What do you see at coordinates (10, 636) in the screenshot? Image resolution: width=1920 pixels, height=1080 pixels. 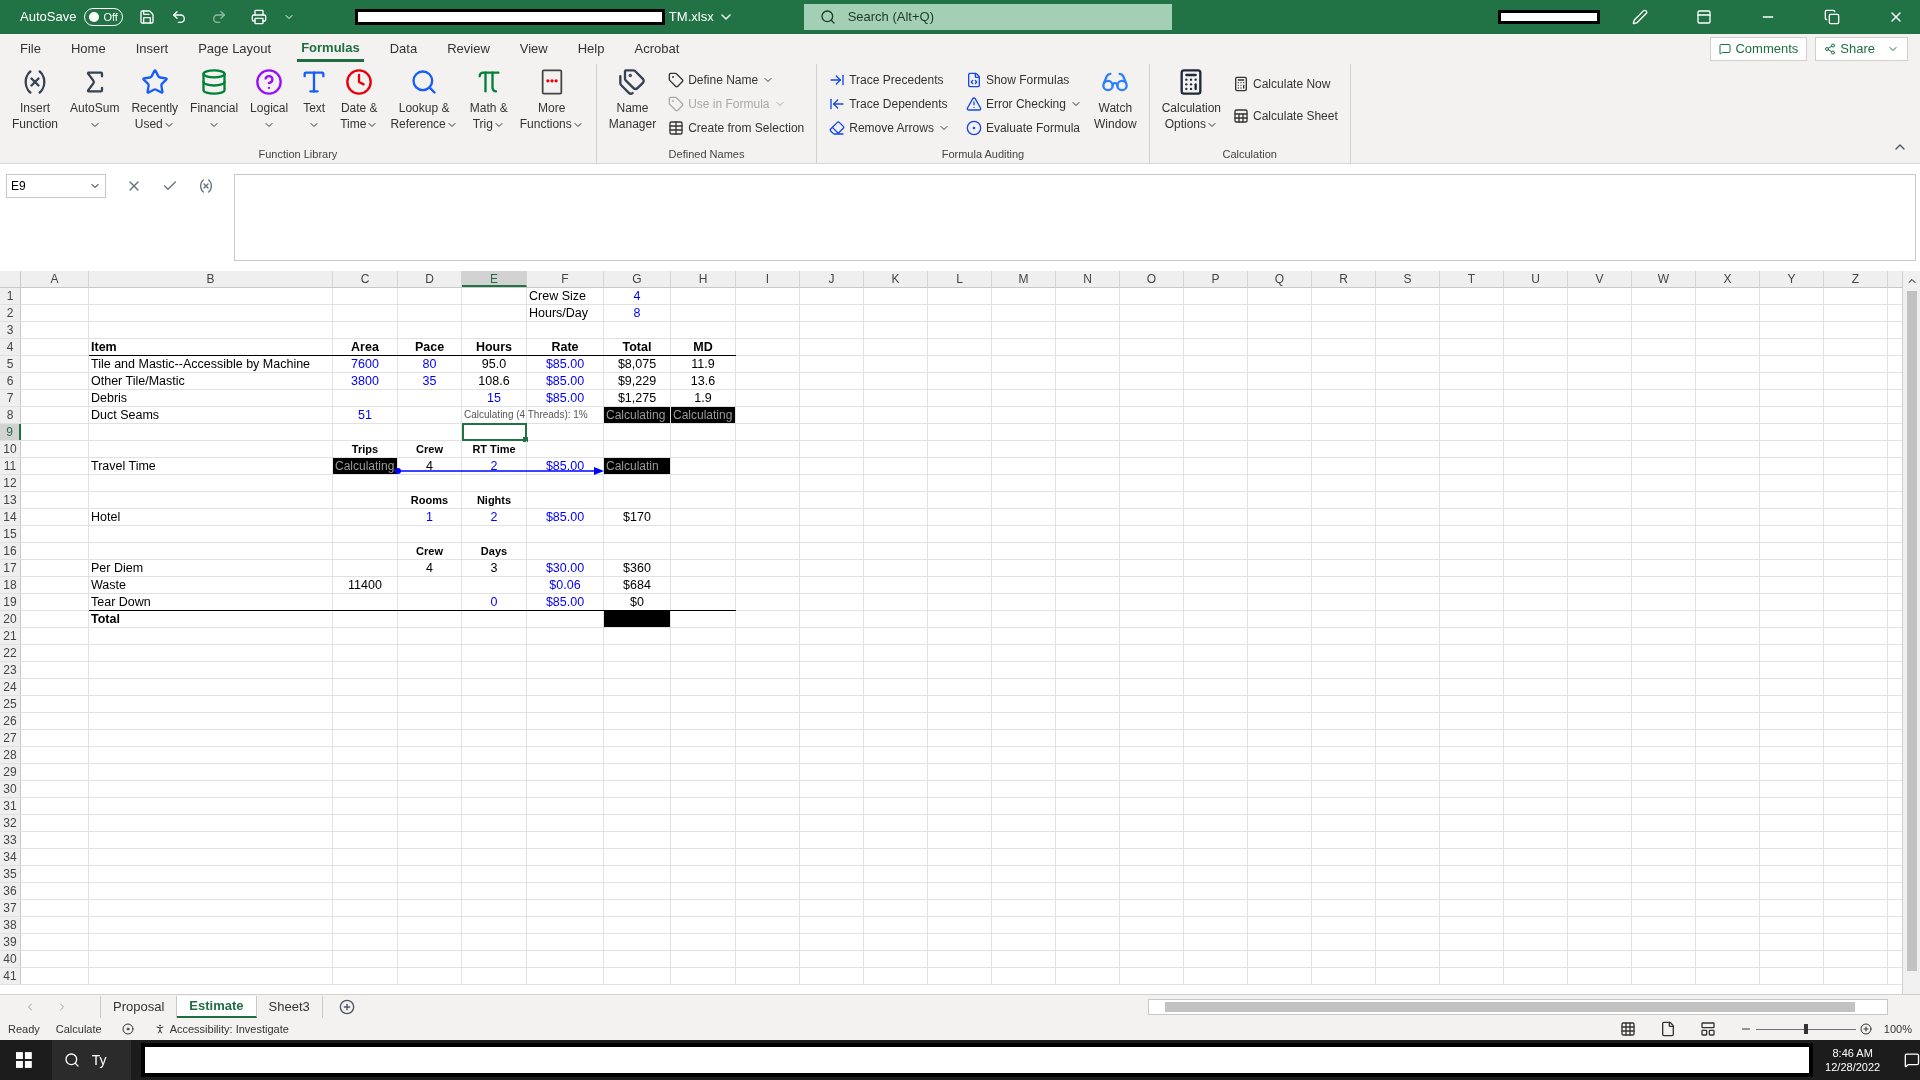 I see `row-header: 21` at bounding box center [10, 636].